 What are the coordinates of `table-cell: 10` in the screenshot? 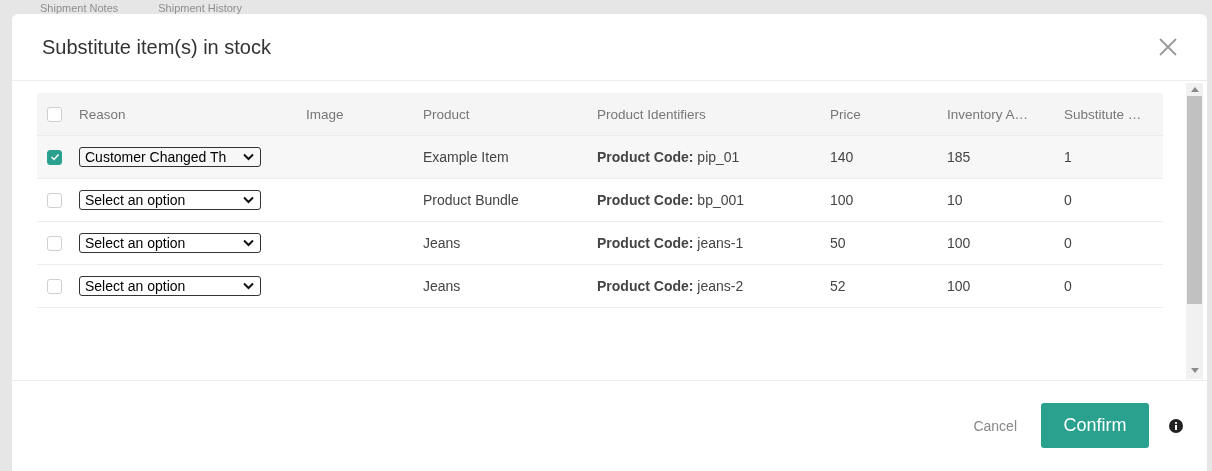 It's located at (955, 200).